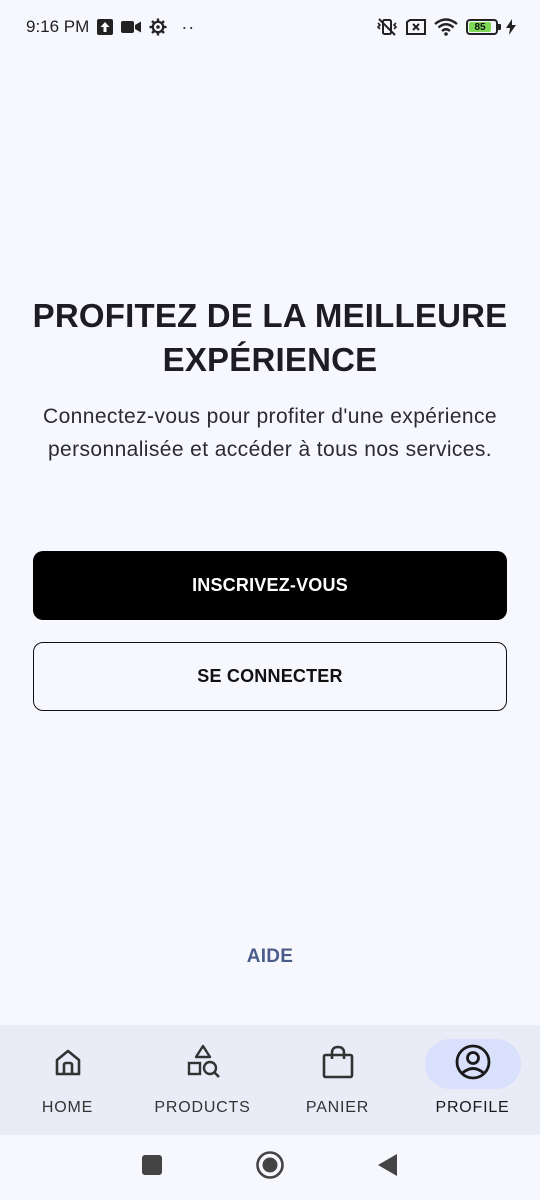  Describe the element at coordinates (337, 1107) in the screenshot. I see `nav-label-panier: PANIER` at that location.